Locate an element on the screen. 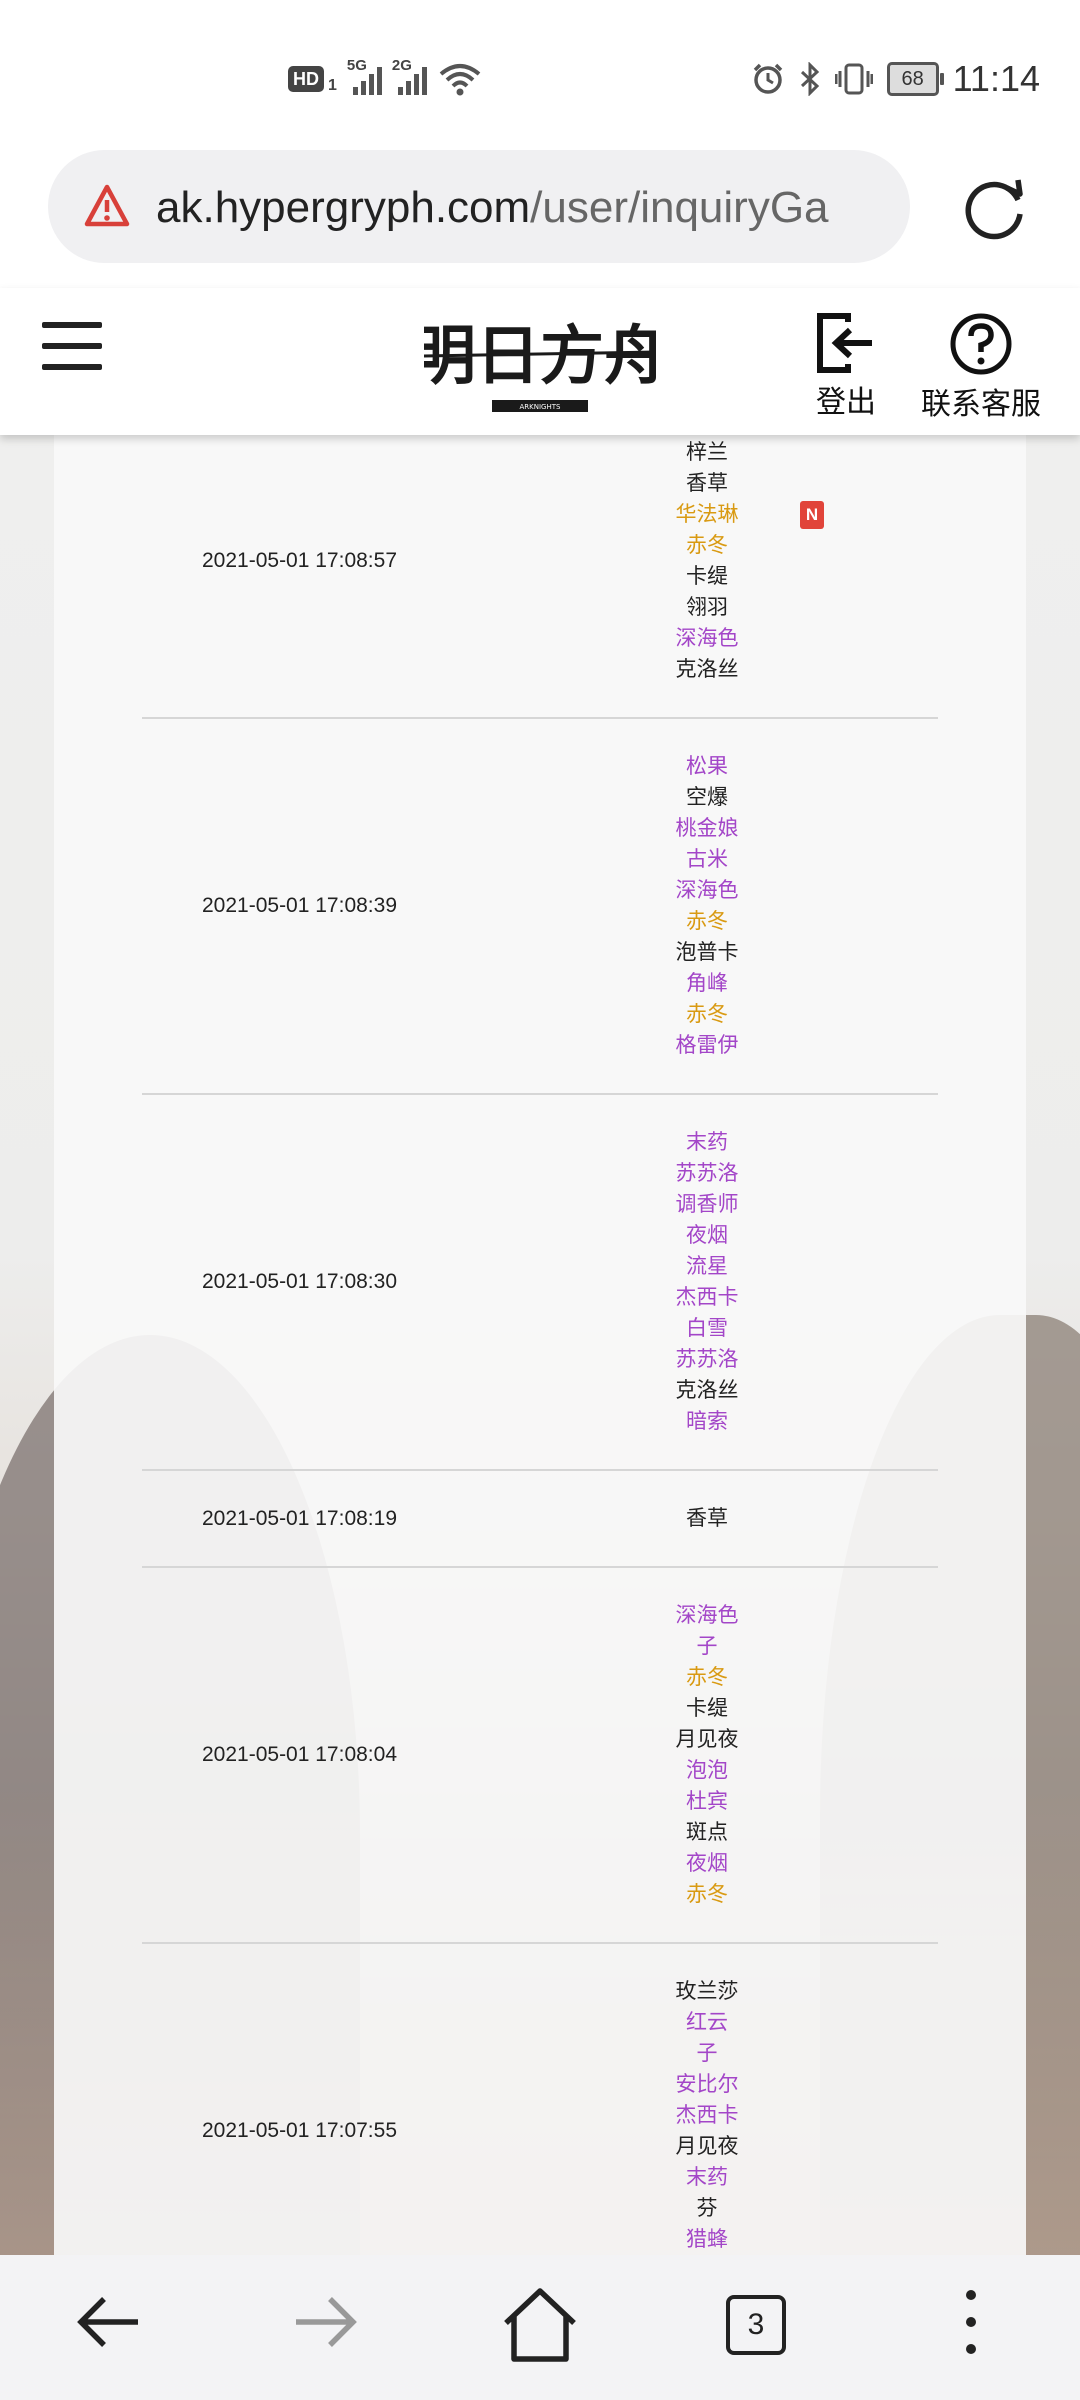 The width and height of the screenshot is (1080, 2400). logout-button: 登出 is located at coordinates (846, 366).